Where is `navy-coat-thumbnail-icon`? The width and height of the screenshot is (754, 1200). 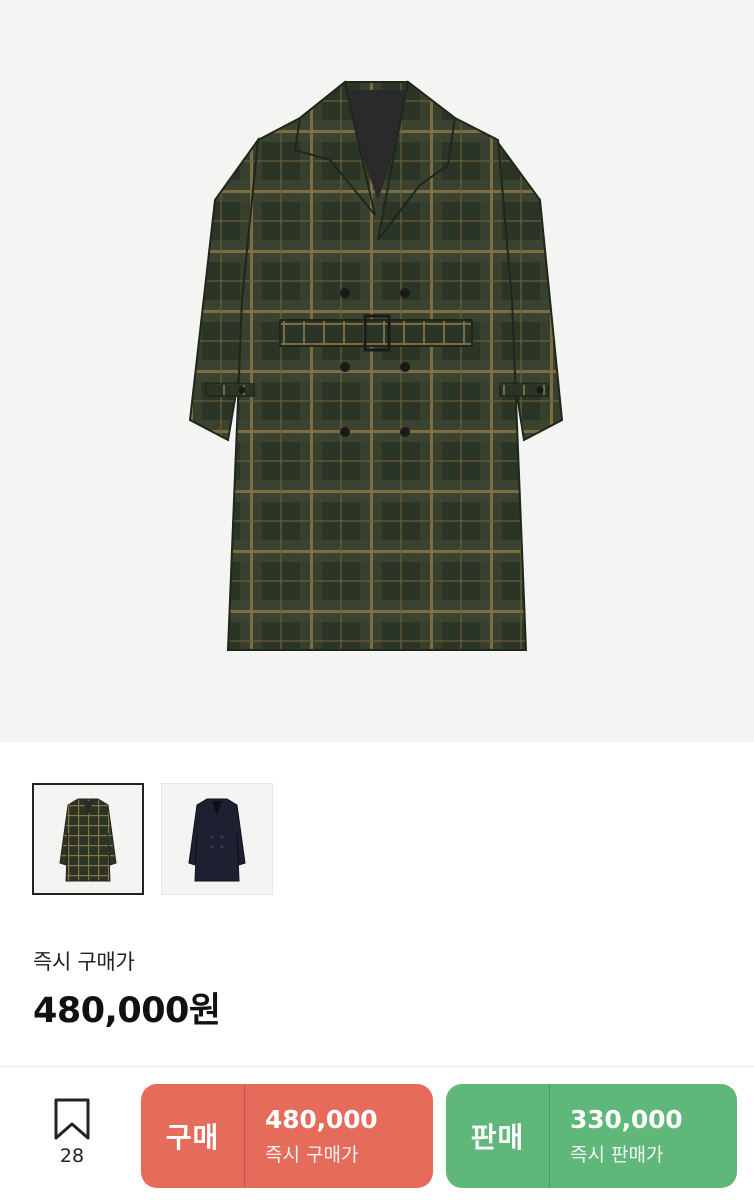 navy-coat-thumbnail-icon is located at coordinates (217, 840).